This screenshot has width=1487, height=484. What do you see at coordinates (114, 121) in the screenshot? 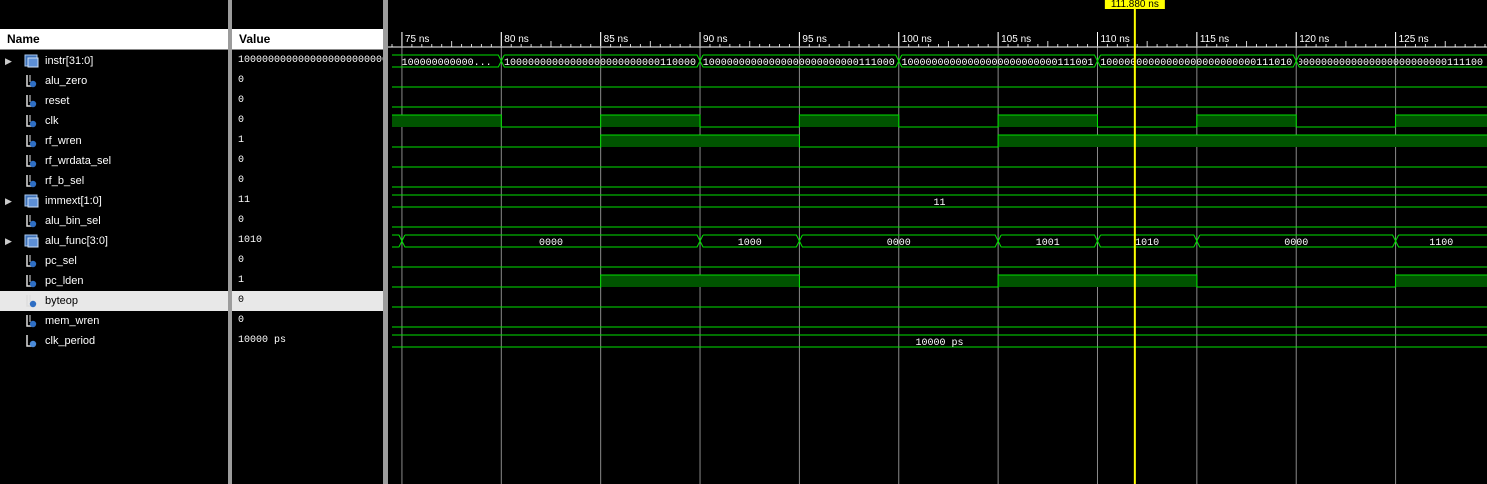
I see `signal-row-clk: clk` at bounding box center [114, 121].